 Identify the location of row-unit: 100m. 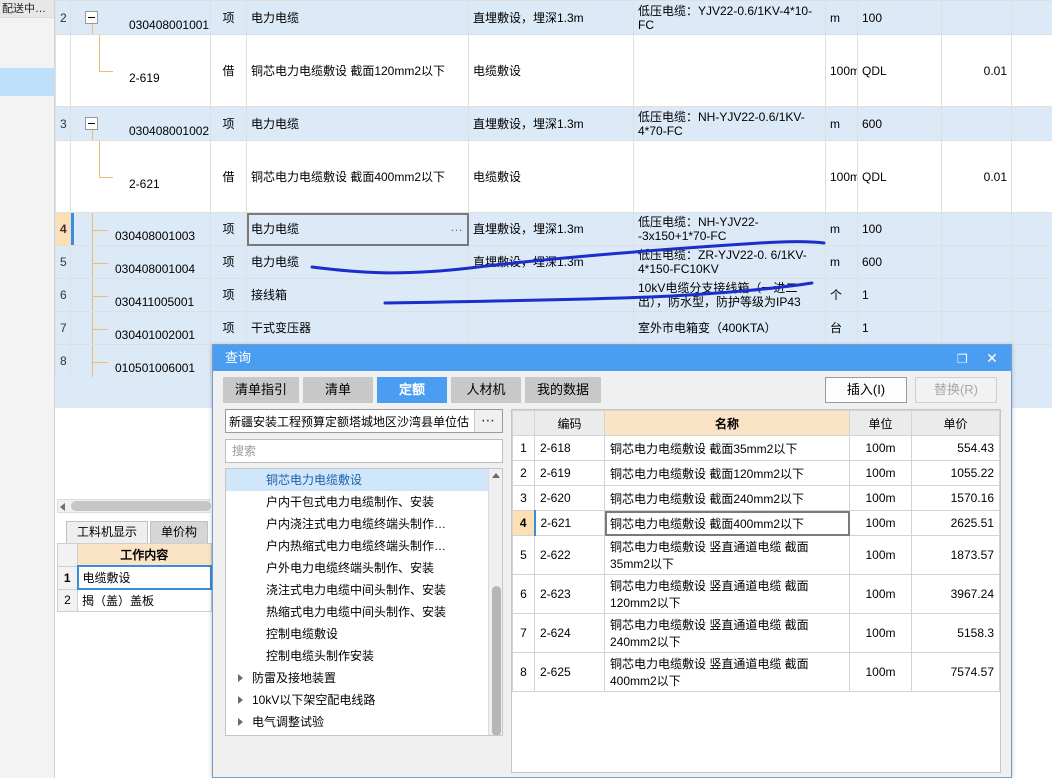
(841, 70).